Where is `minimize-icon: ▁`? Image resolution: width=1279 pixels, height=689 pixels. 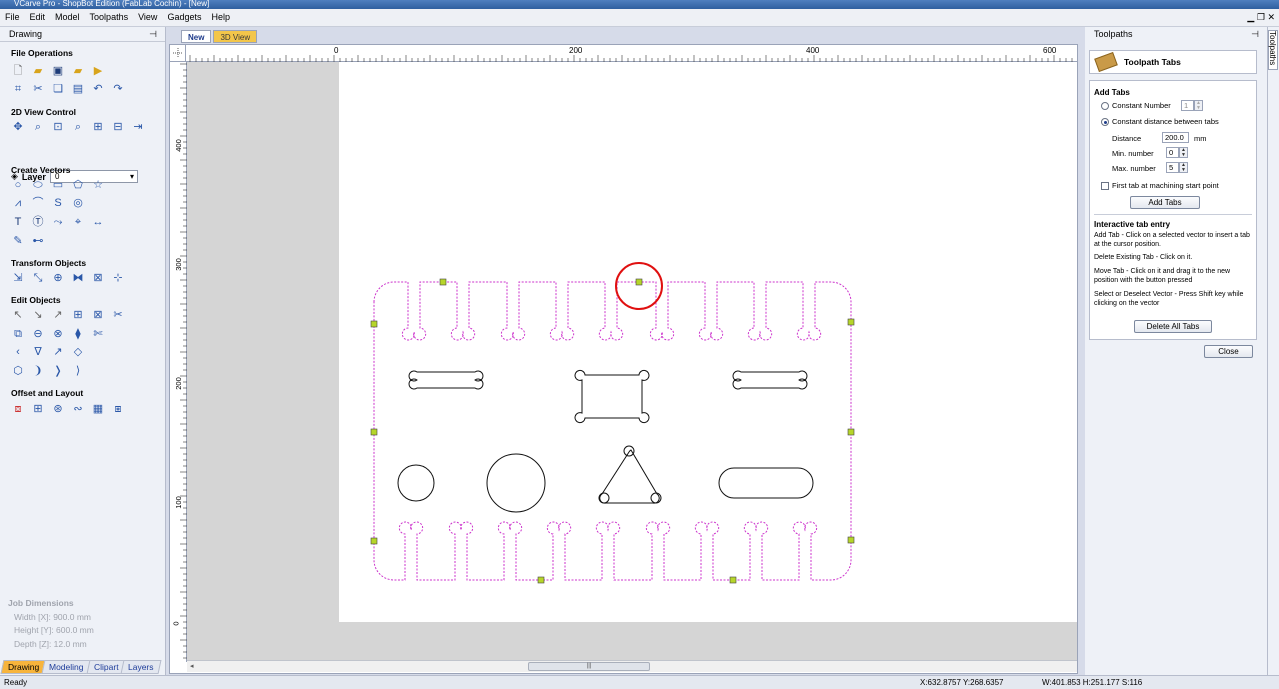 minimize-icon: ▁ is located at coordinates (1250, 17).